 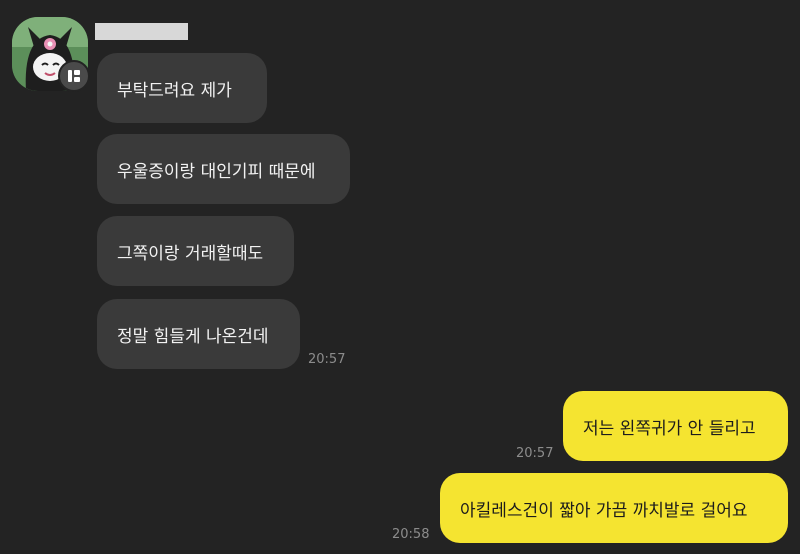 I want to click on incoming-message-bubble: 정말 힘들게 나온건데, so click(x=198, y=334).